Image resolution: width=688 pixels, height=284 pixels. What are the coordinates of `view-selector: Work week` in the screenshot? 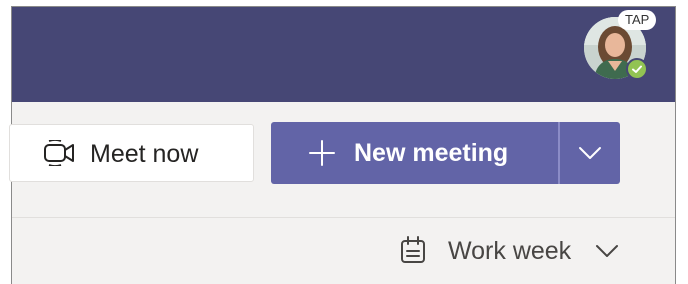 It's located at (515, 252).